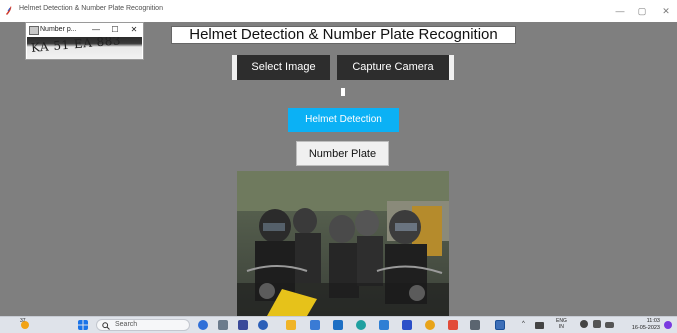 The height and width of the screenshot is (333, 677). Describe the element at coordinates (500, 325) in the screenshot. I see `python-app-icon` at that location.